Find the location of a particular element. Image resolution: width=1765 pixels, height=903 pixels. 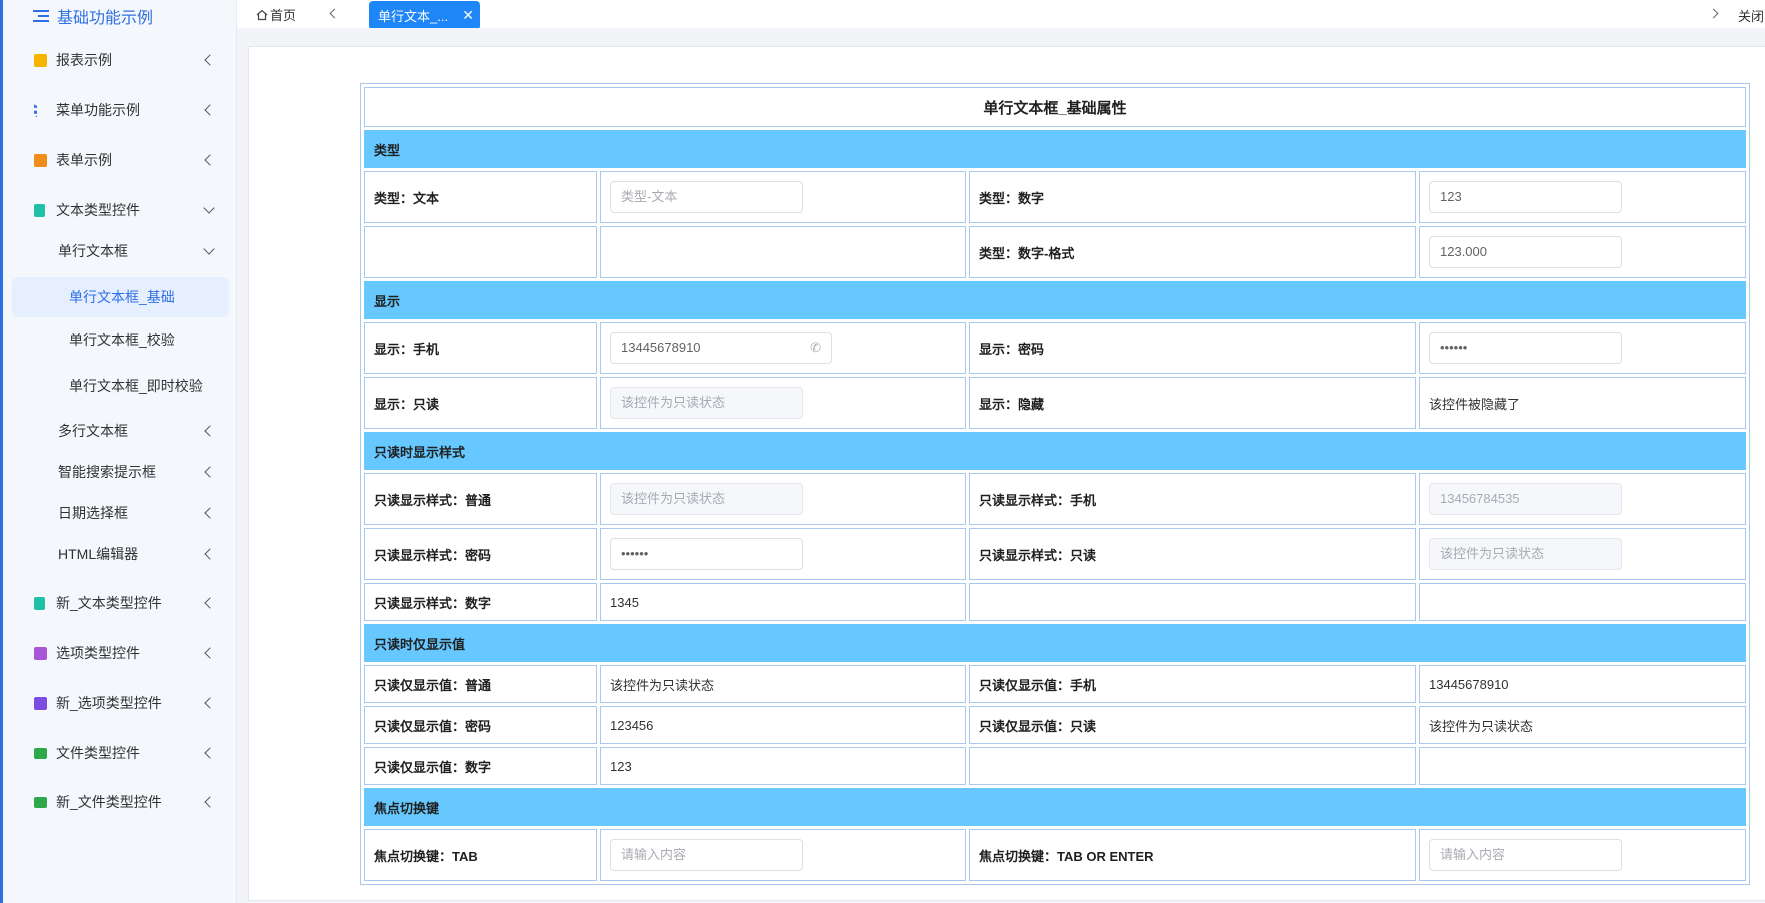

sidebar-item-report: 报表示例 is located at coordinates (118, 60).